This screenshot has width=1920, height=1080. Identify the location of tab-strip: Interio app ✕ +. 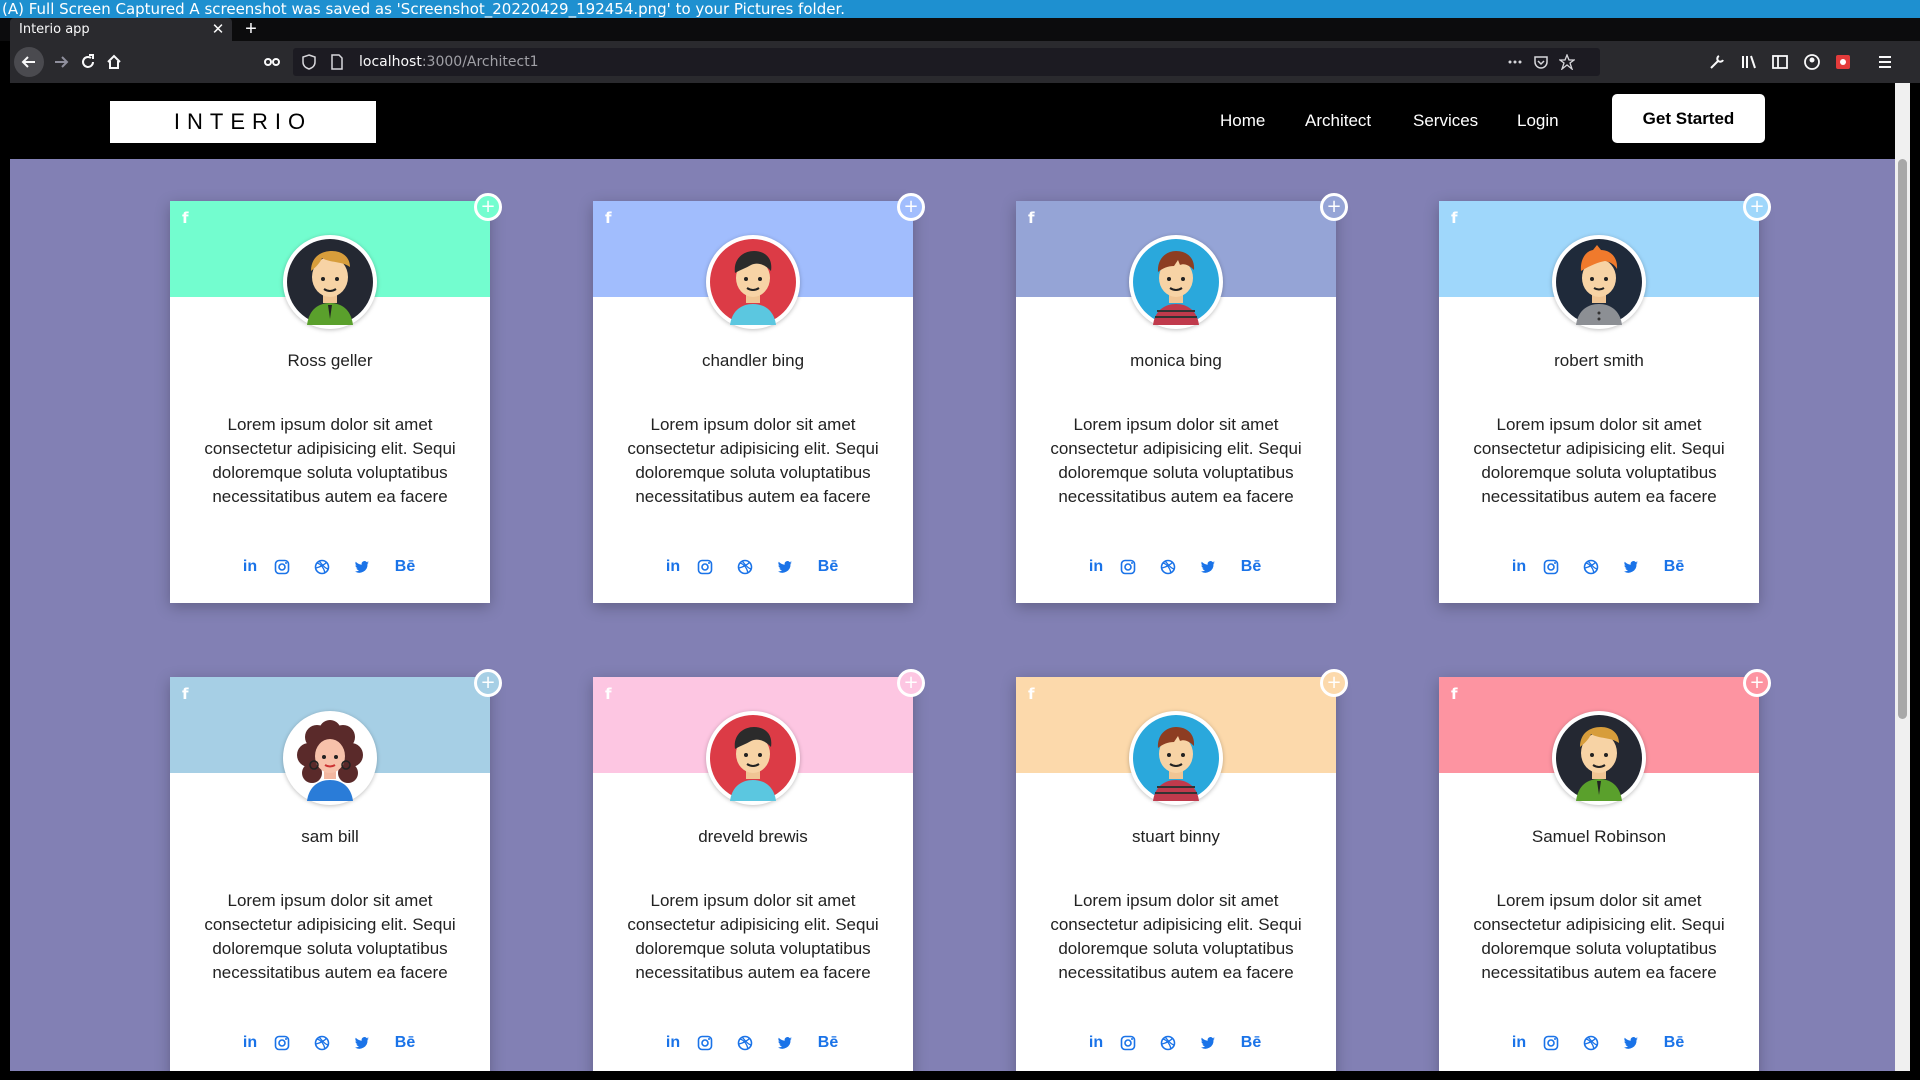
(960, 29).